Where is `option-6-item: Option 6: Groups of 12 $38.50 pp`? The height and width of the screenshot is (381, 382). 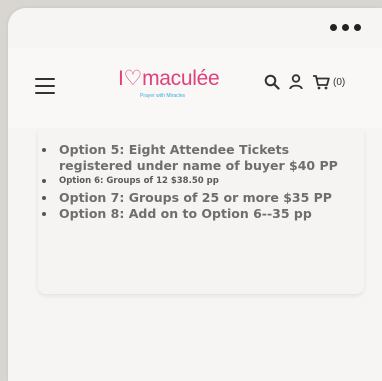 option-6-item: Option 6: Groups of 12 $38.50 pp is located at coordinates (201, 181).